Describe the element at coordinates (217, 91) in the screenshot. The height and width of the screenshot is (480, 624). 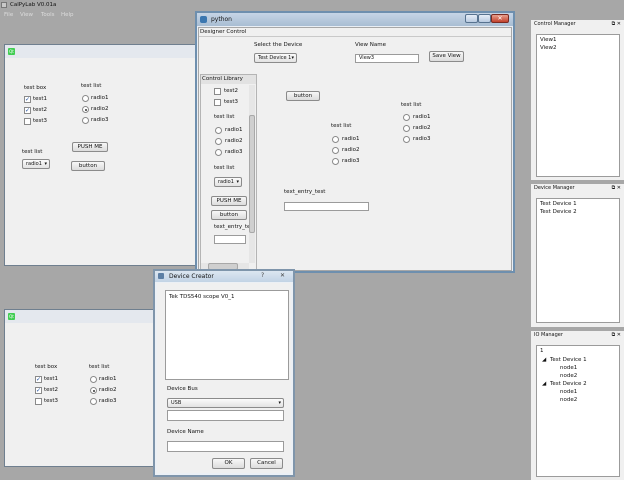
I see `library-checkbox-test2` at that location.